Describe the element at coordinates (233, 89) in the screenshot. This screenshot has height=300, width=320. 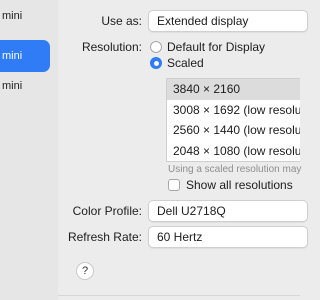
I see `resolution-item: 3840 × 2160` at that location.